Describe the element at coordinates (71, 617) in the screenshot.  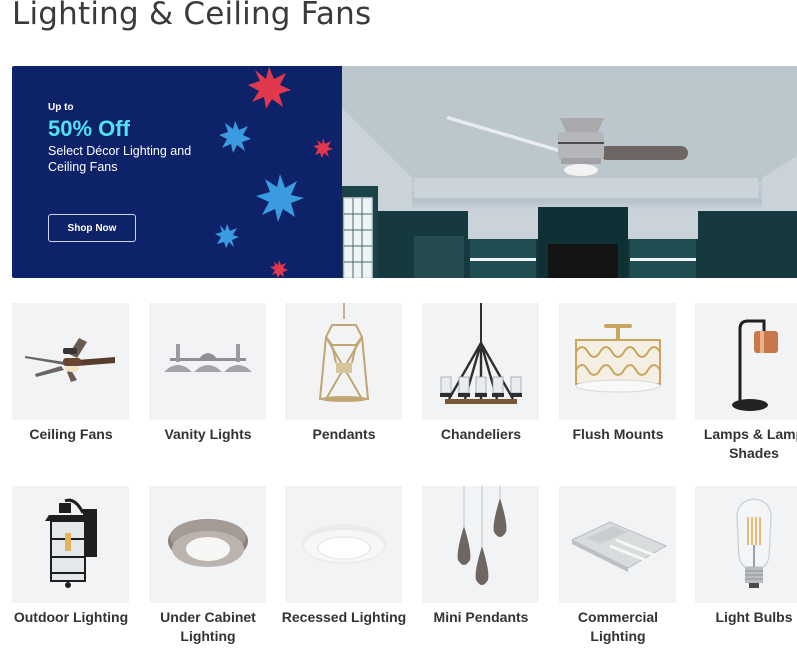
I see `category-label: Outdoor Lighting` at that location.